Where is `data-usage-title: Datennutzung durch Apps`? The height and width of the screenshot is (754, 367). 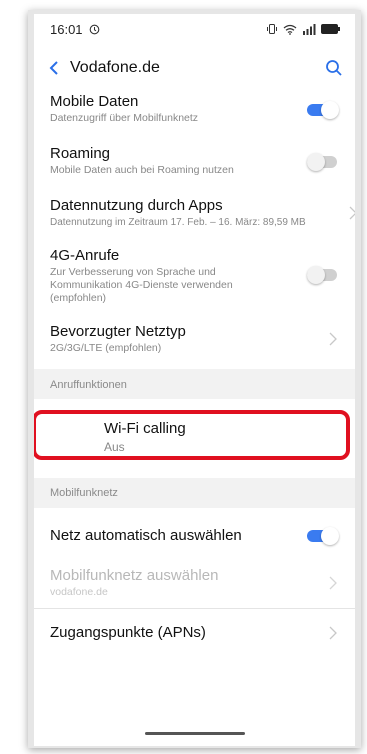
data-usage-title: Datennutzung durch Apps is located at coordinates (136, 205).